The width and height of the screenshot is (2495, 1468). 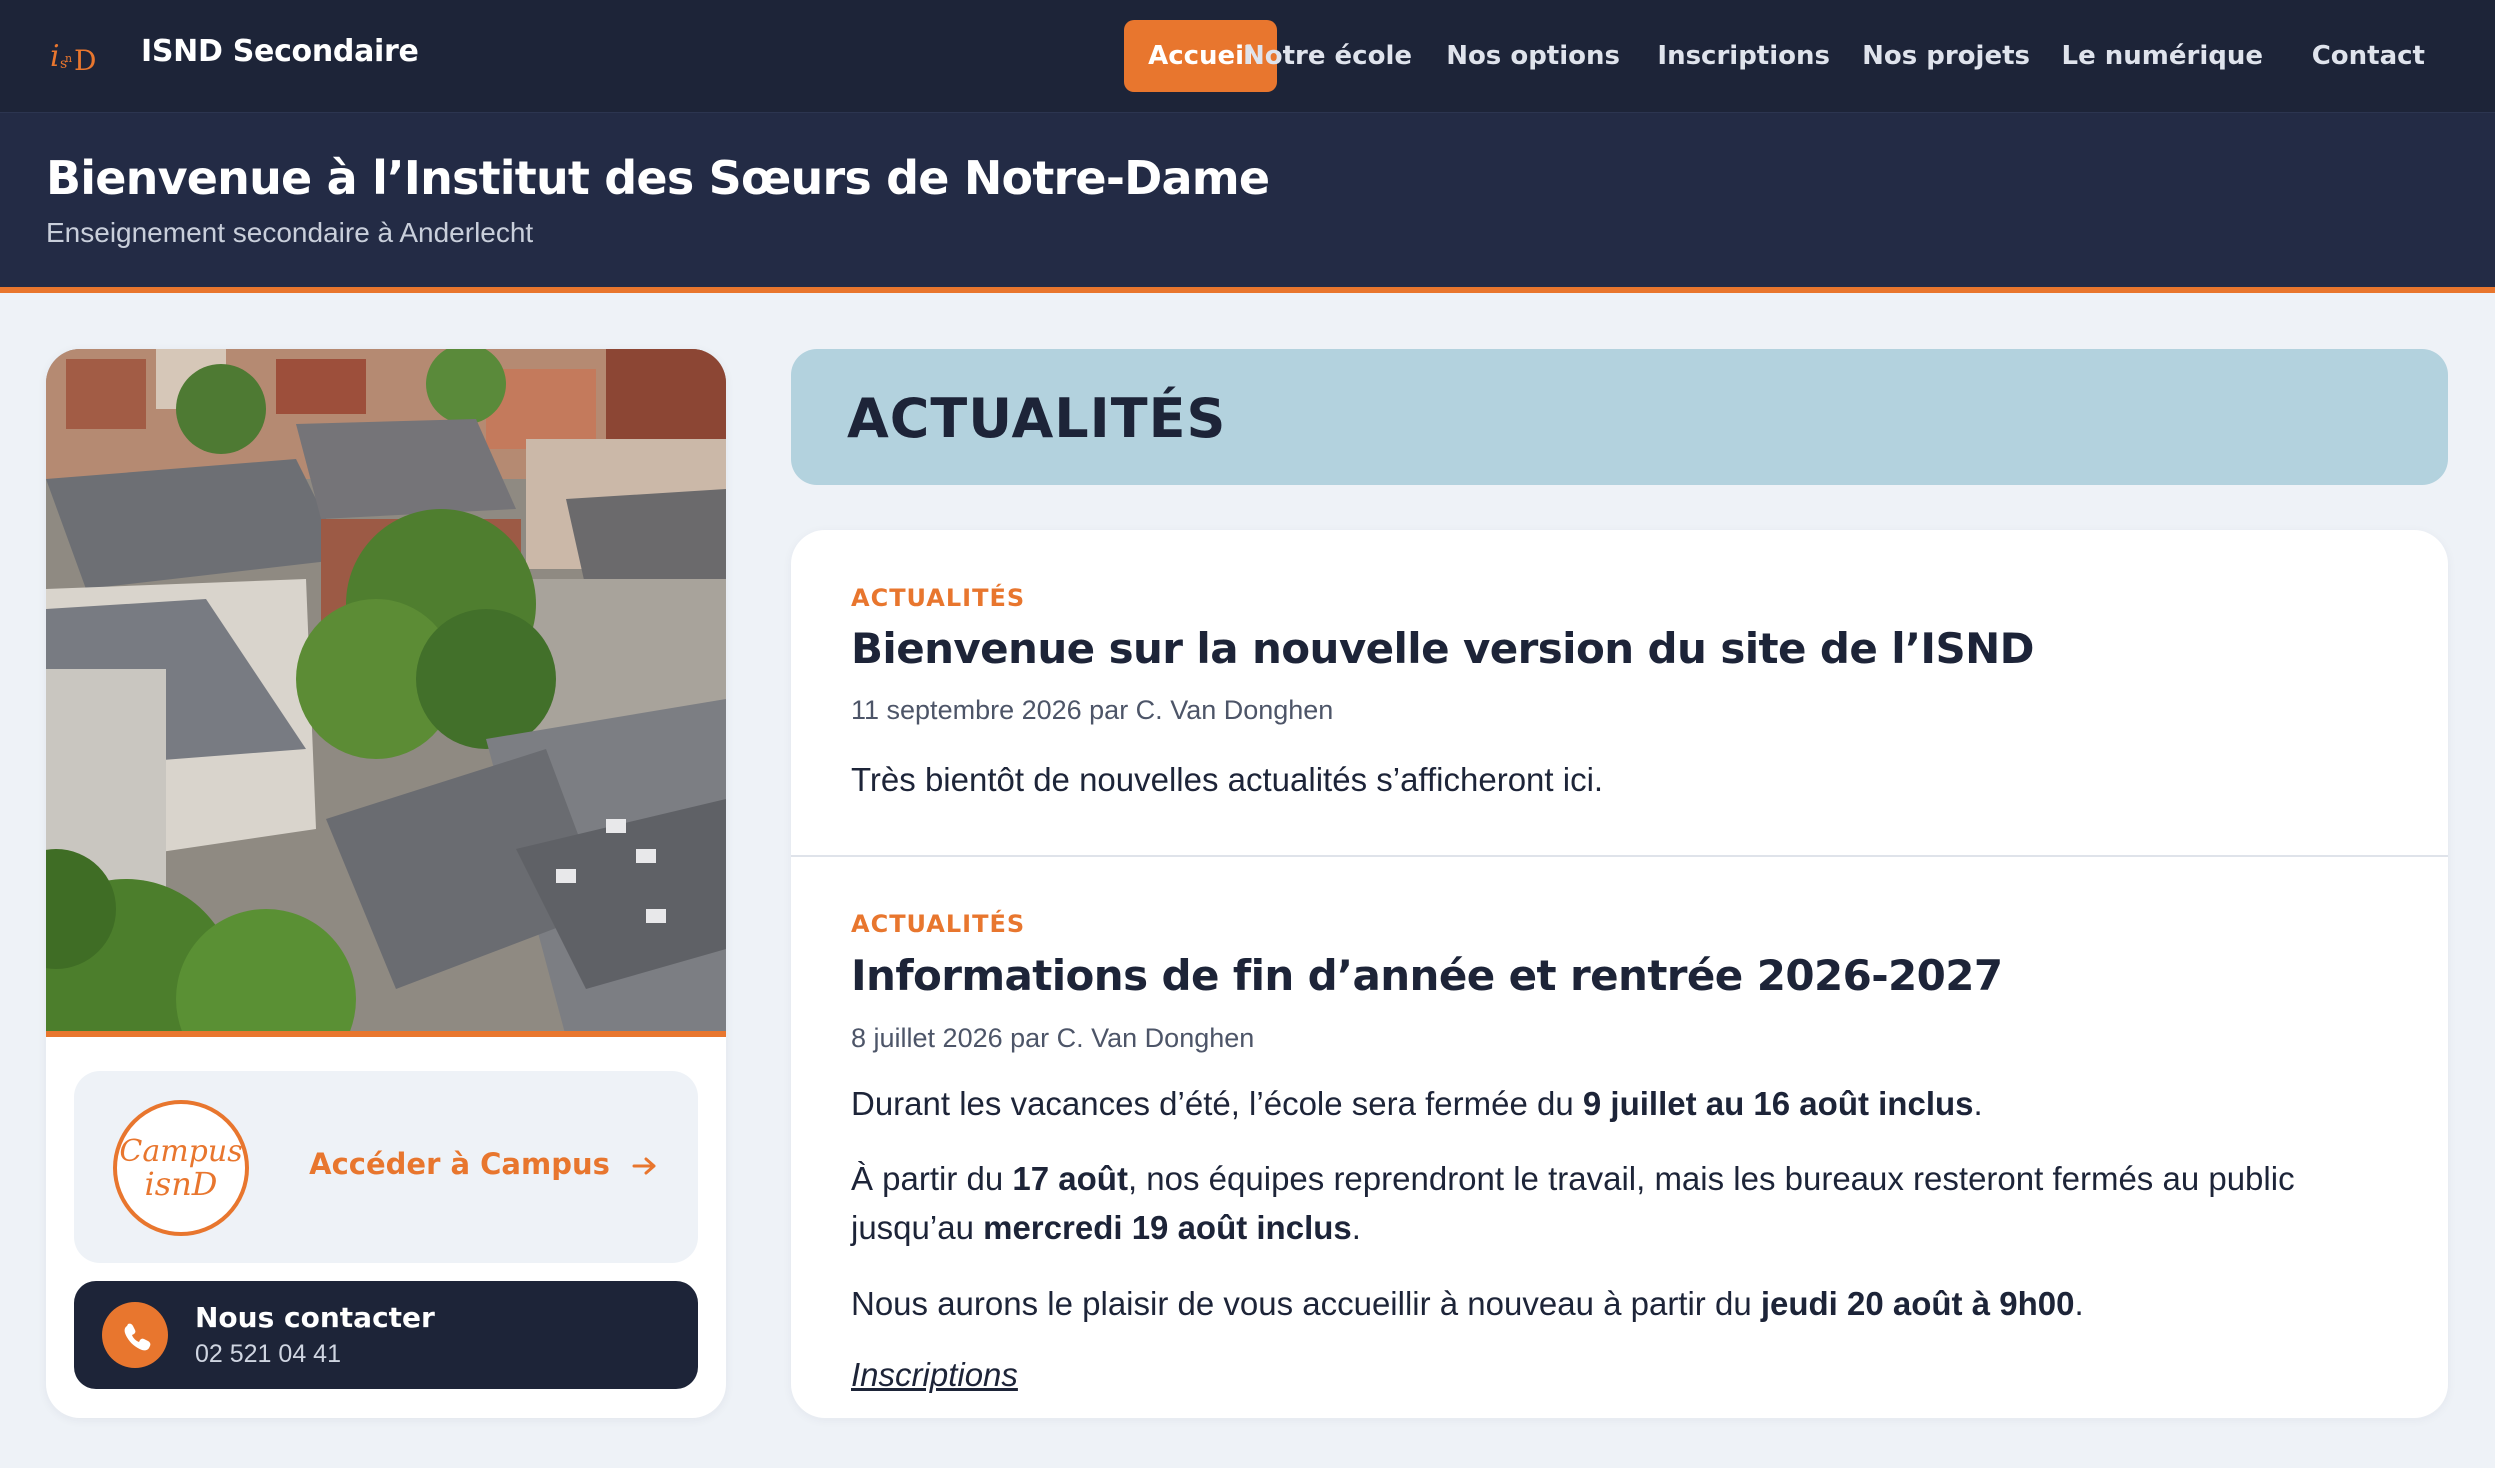 What do you see at coordinates (934, 1375) in the screenshot?
I see `inscriptions-link: Inscriptions` at bounding box center [934, 1375].